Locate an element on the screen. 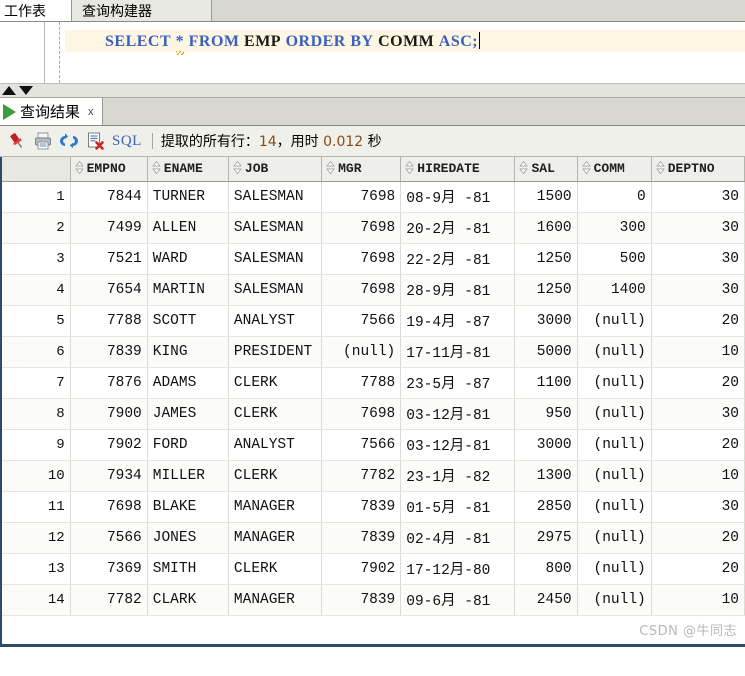 The width and height of the screenshot is (745, 676). column-header-ename: ENAME is located at coordinates (188, 169).